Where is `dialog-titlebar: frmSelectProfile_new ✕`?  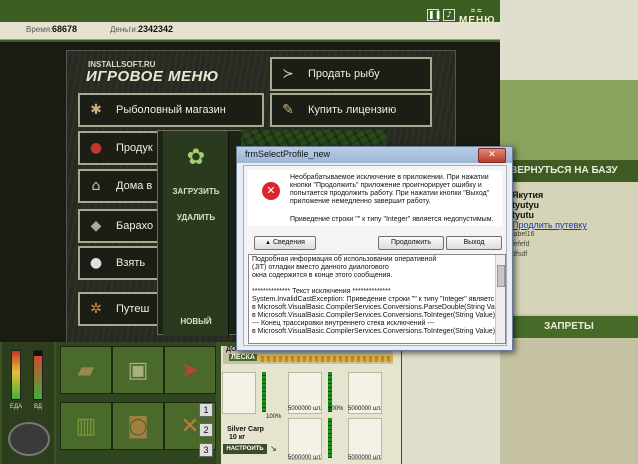 dialog-titlebar: frmSelectProfile_new ✕ is located at coordinates (374, 155).